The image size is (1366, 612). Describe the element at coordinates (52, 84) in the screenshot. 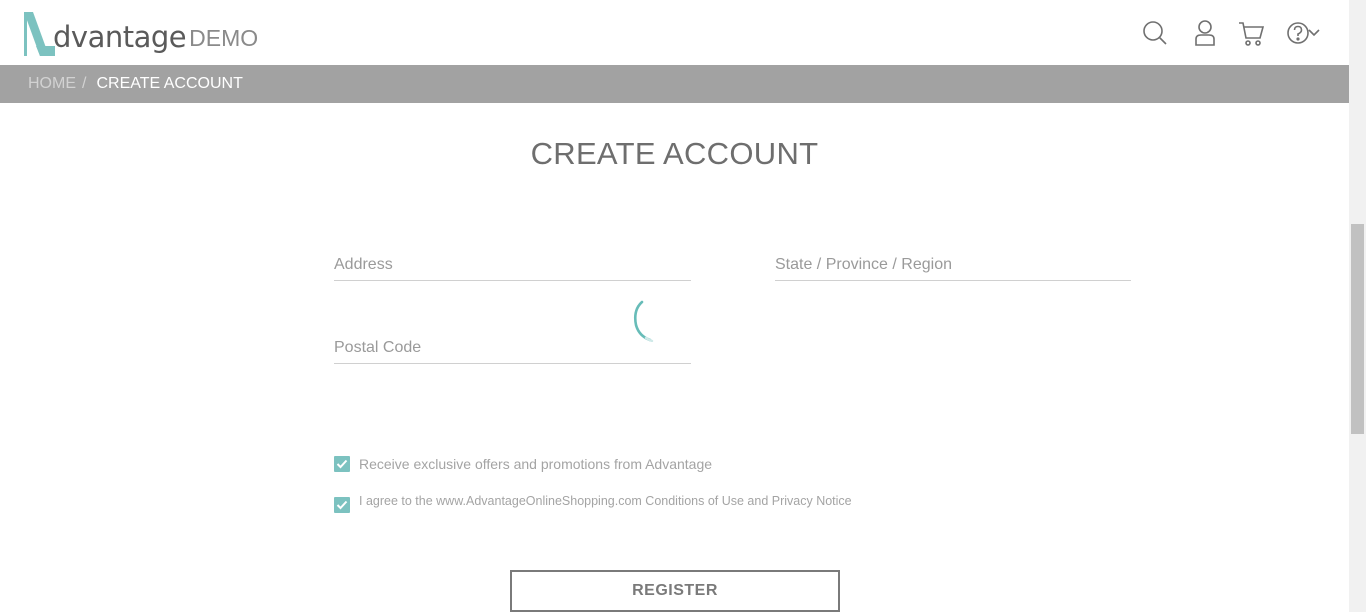

I see `breadcrumb-home-link: HOME` at that location.